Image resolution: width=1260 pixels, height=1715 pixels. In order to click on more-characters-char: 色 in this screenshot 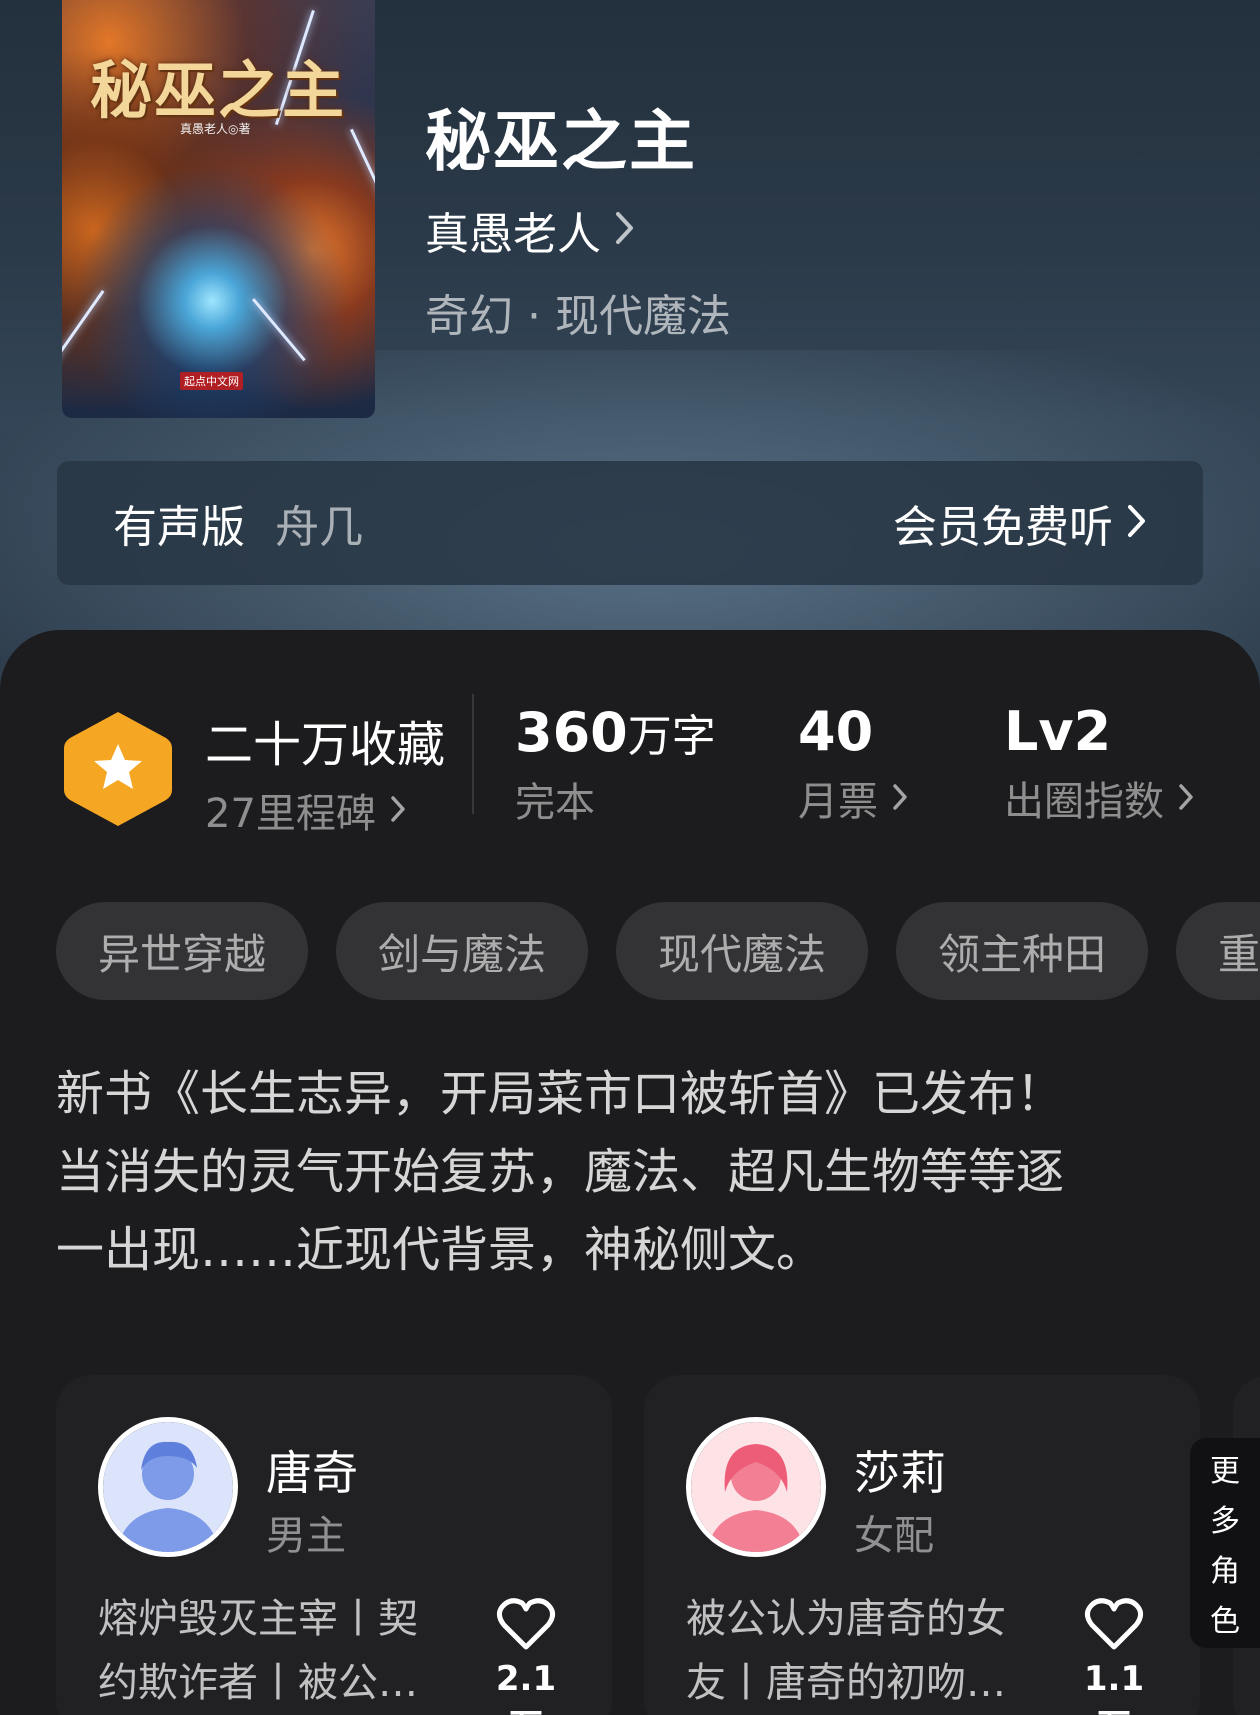, I will do `click(1225, 1621)`.